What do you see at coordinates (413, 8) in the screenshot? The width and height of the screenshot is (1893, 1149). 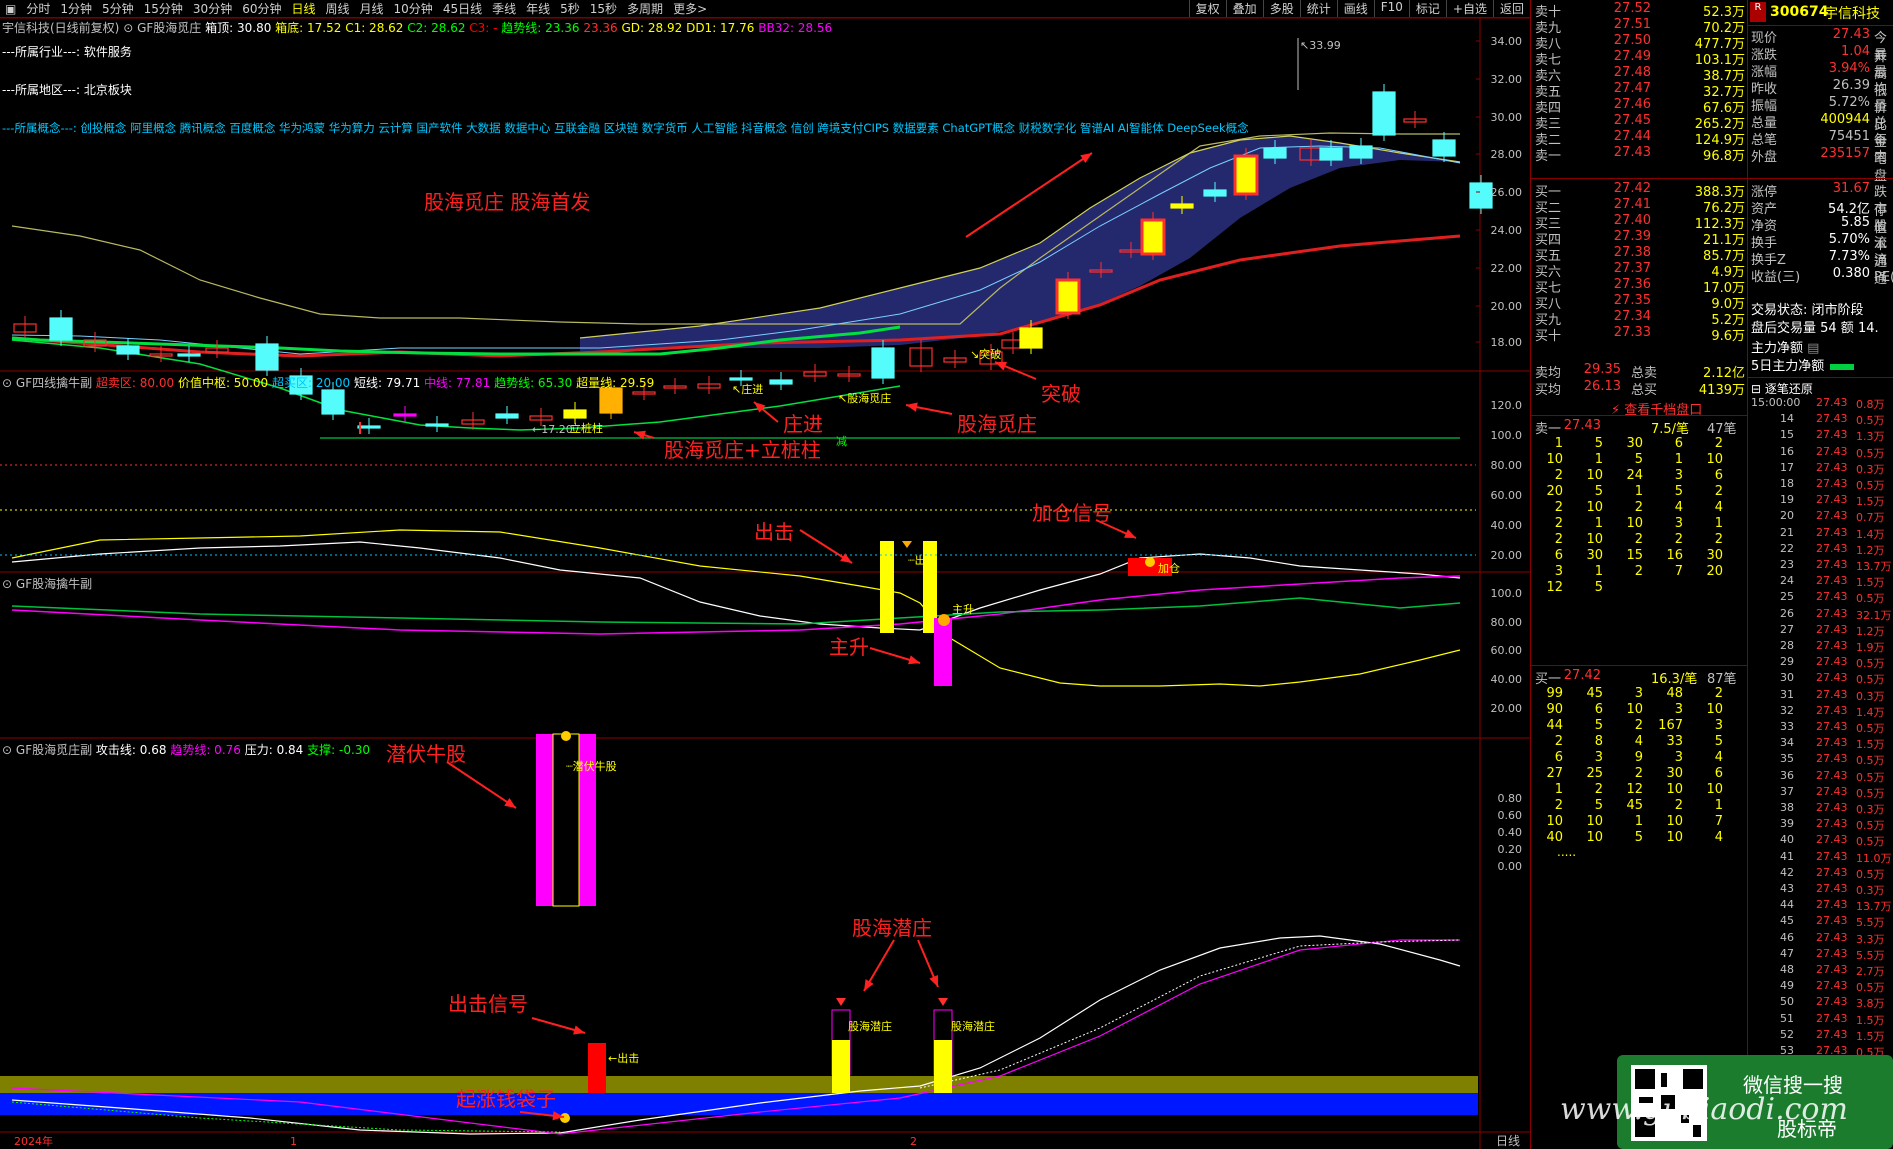 I see `period-tab-9: 10分钟` at bounding box center [413, 8].